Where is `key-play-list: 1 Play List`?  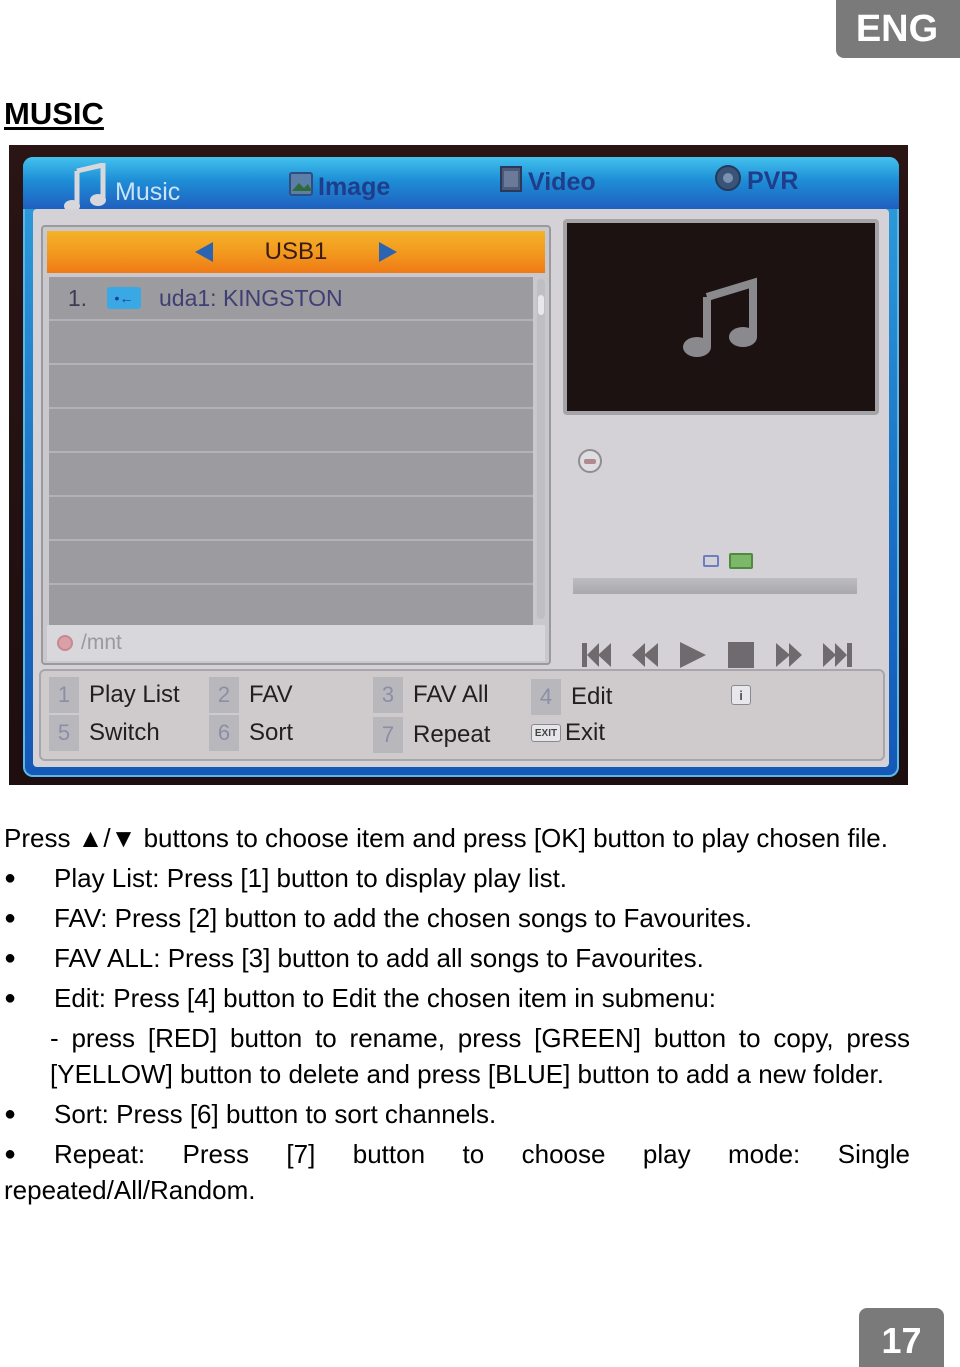 key-play-list: 1 Play List is located at coordinates (114, 695).